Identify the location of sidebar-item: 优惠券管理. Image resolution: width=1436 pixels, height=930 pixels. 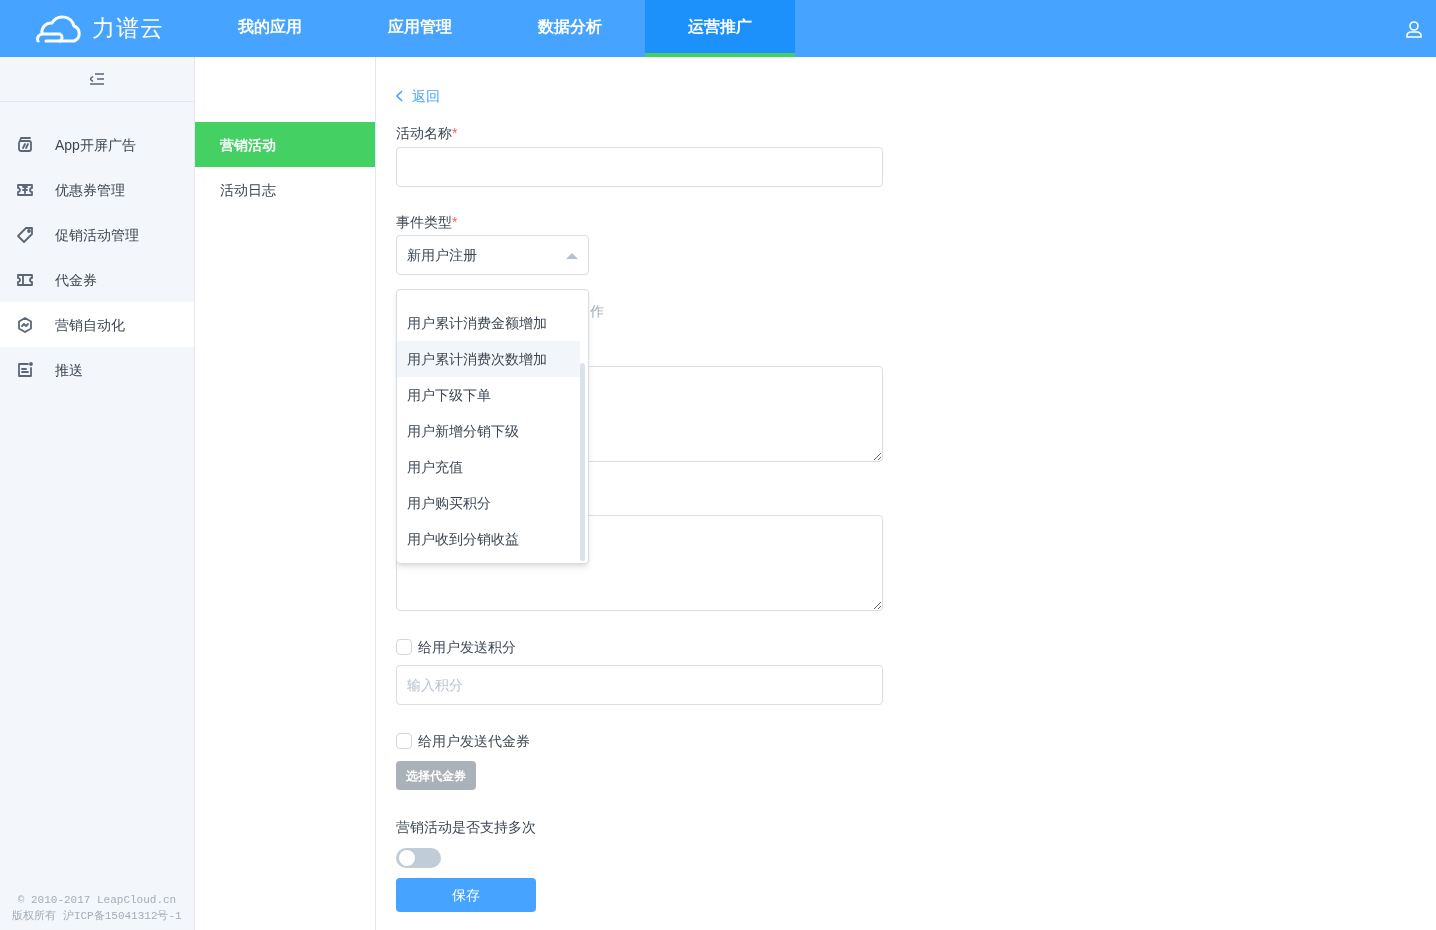
(97, 189).